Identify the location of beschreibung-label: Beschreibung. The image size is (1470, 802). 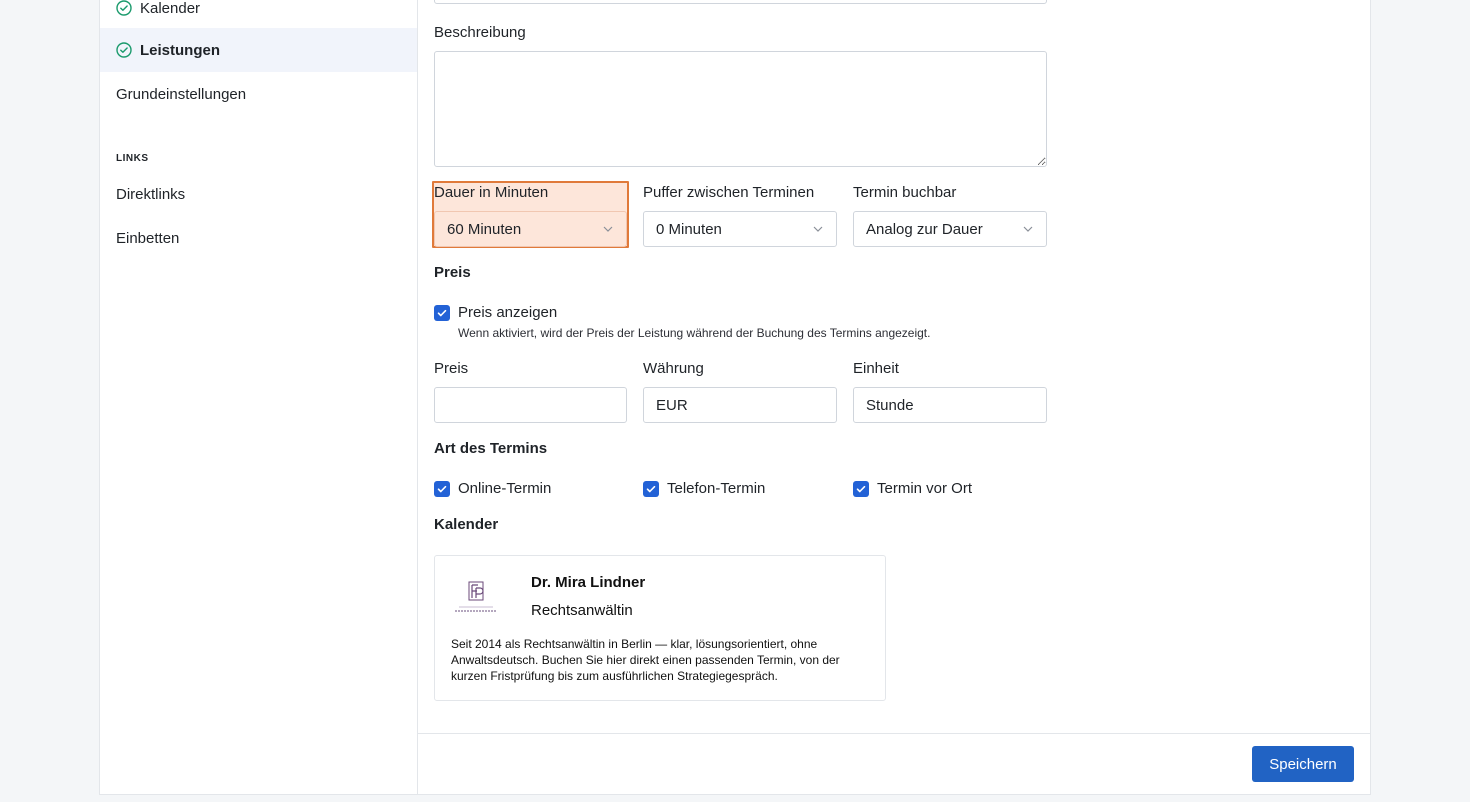
(480, 32).